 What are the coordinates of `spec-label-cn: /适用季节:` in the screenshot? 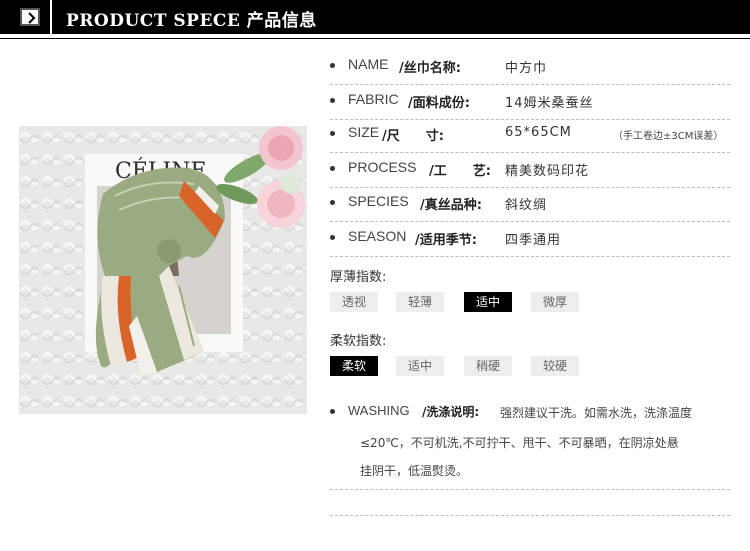 It's located at (446, 240).